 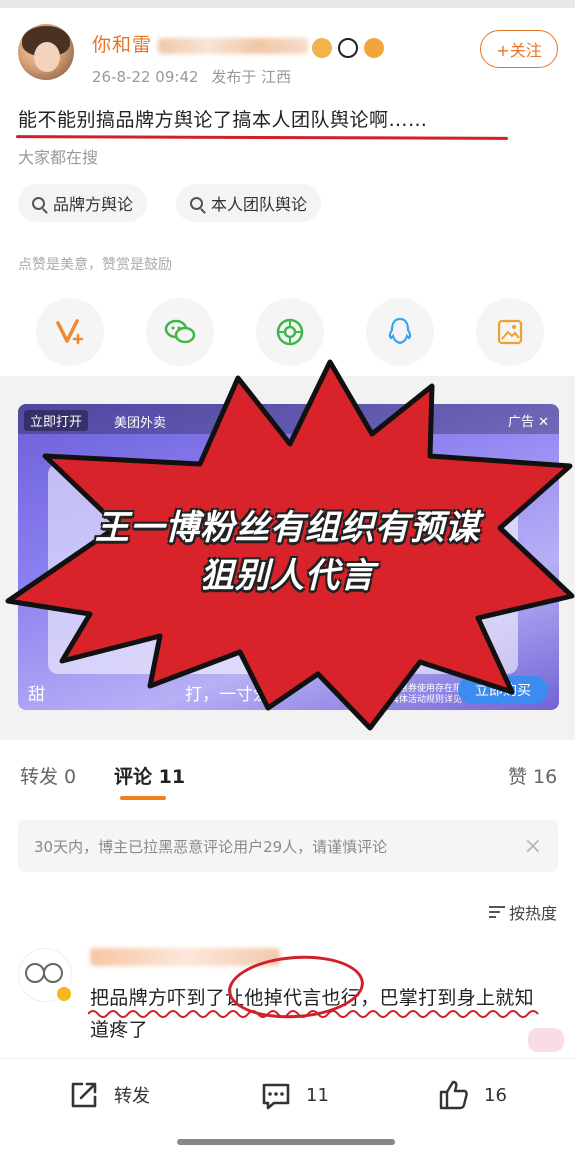 I want to click on post-time: 26-8-22 09:42, so click(x=145, y=77).